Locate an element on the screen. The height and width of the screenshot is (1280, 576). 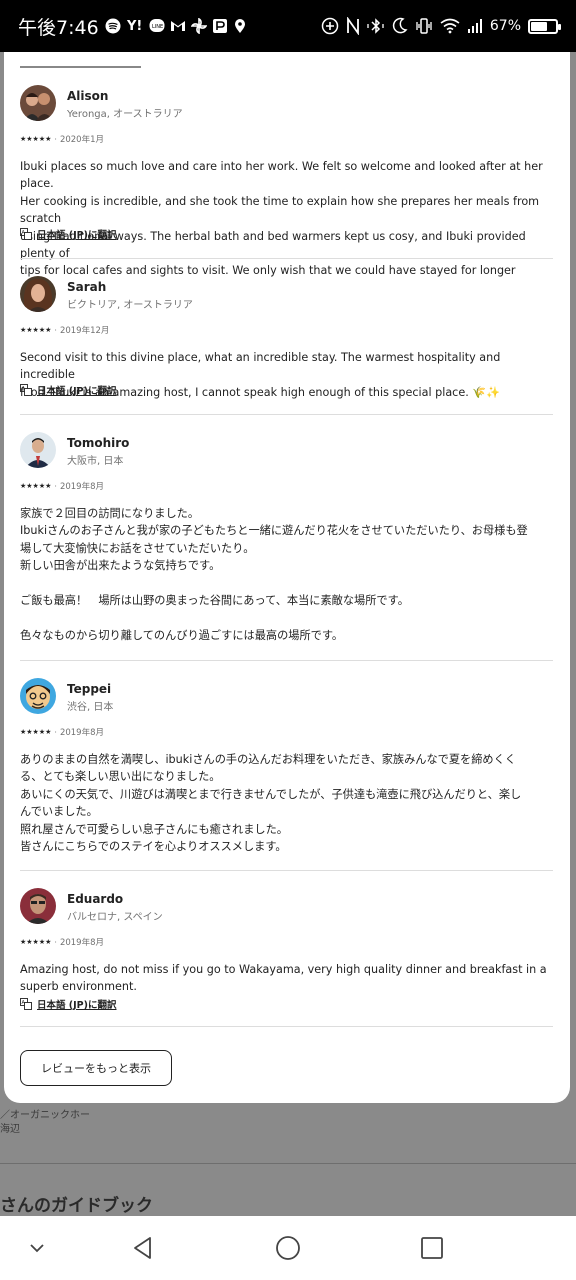
collapse-button is located at coordinates (37, 1248).